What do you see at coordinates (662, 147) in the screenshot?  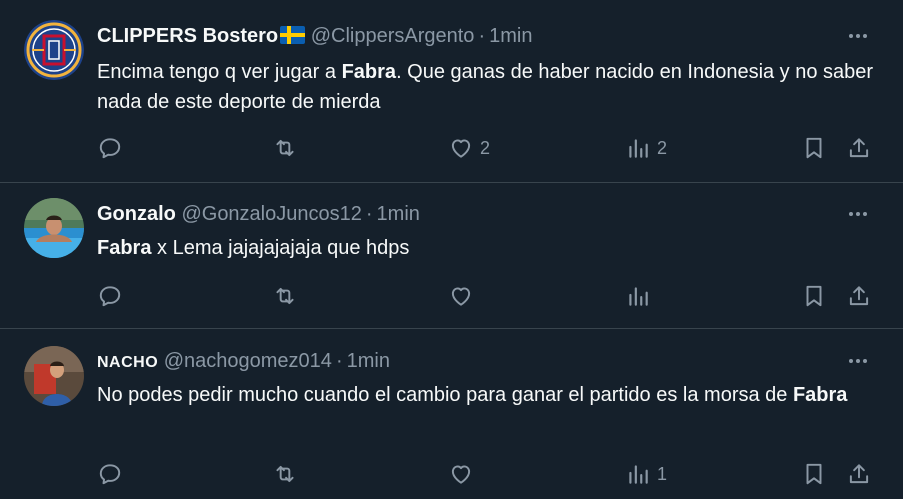 I see `view-count: 2` at bounding box center [662, 147].